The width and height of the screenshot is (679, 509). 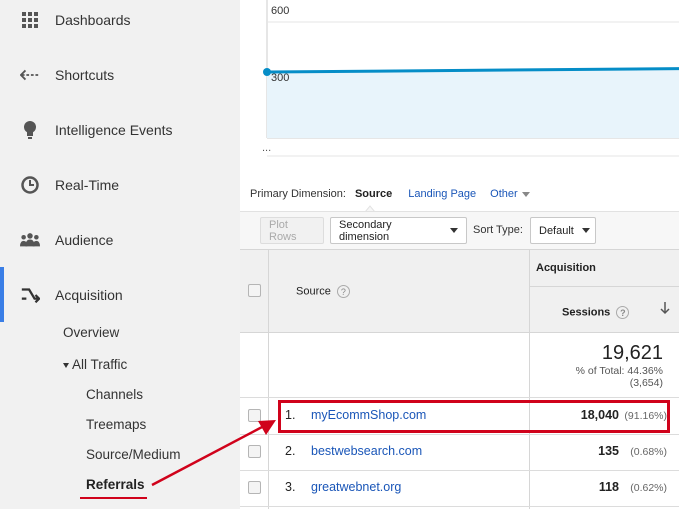 What do you see at coordinates (115, 484) in the screenshot?
I see `sidebar-item-referrals: Referrals` at bounding box center [115, 484].